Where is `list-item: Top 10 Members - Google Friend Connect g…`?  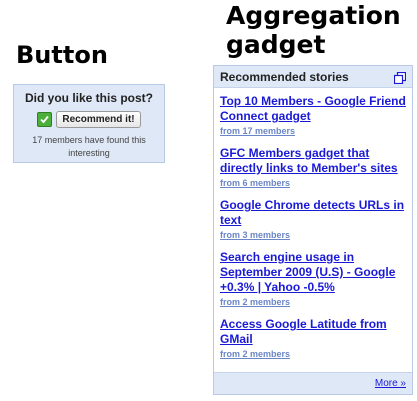
list-item: Top 10 Members - Google Friend Connect g… is located at coordinates (313, 115).